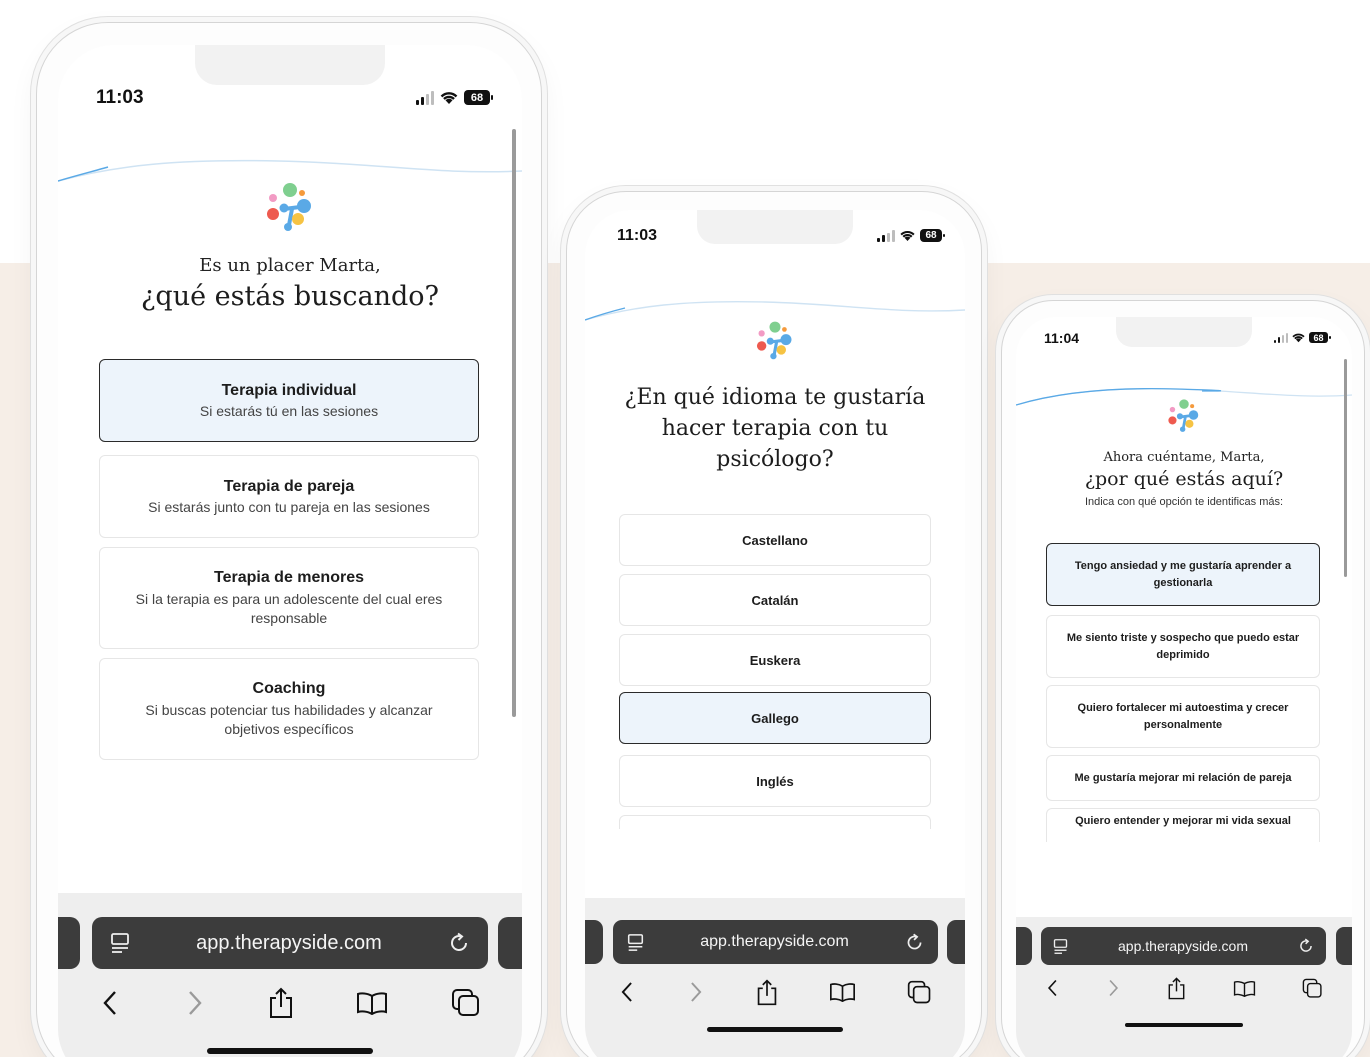  I want to click on option-title: Castellano, so click(775, 540).